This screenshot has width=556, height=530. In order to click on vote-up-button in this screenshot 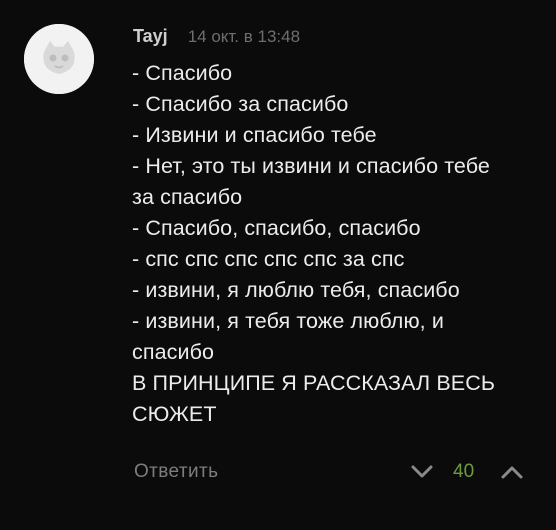, I will do `click(512, 472)`.